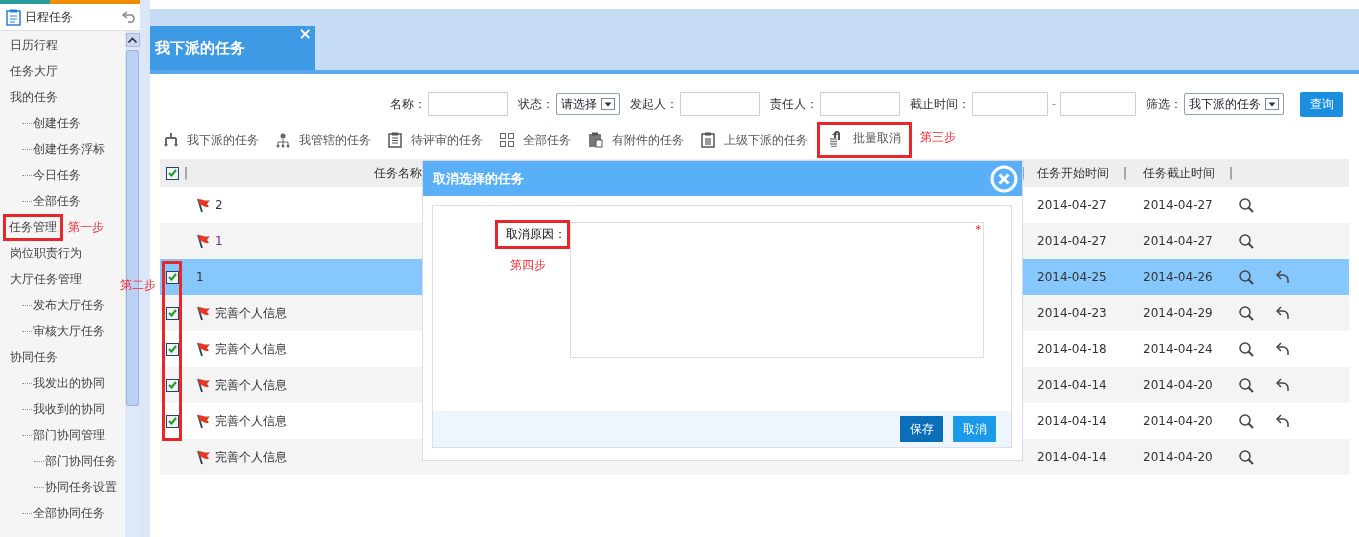 The width and height of the screenshot is (1359, 537). Describe the element at coordinates (938, 137) in the screenshot. I see `annotation-text: 第三步` at that location.